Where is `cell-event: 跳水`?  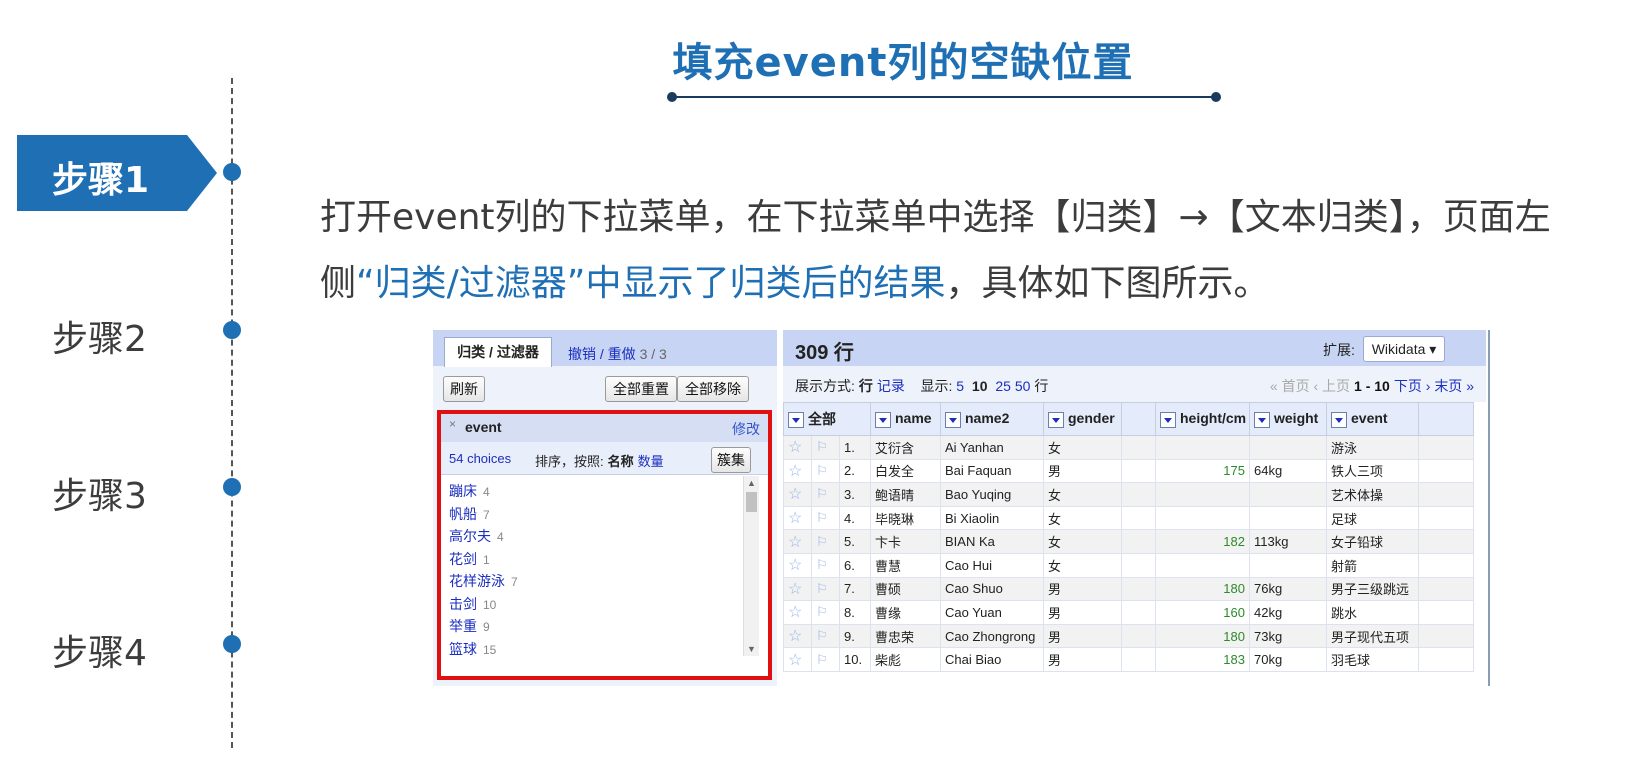 cell-event: 跳水 is located at coordinates (1372, 612).